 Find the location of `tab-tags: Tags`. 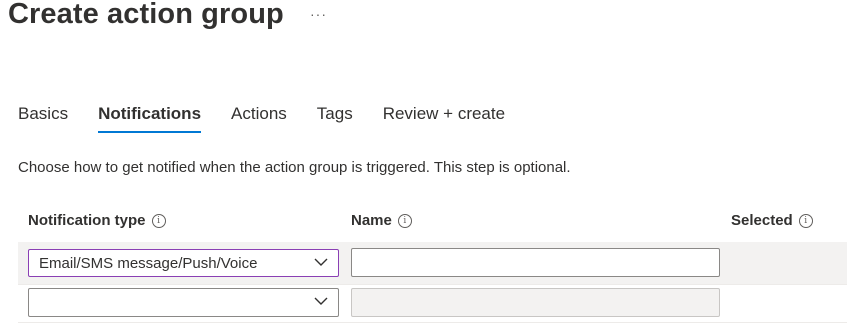

tab-tags: Tags is located at coordinates (335, 118).